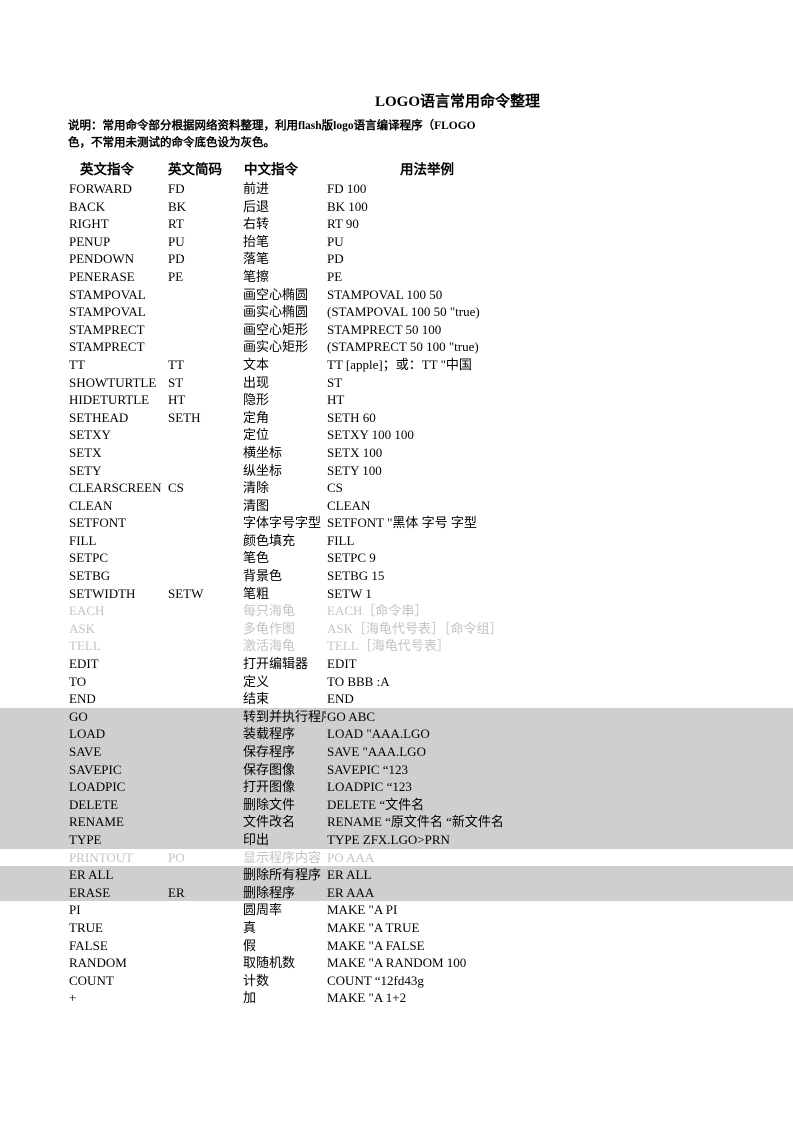 The width and height of the screenshot is (793, 1122). Describe the element at coordinates (351, 857) in the screenshot. I see `cell-usage-example: PO AAA` at that location.